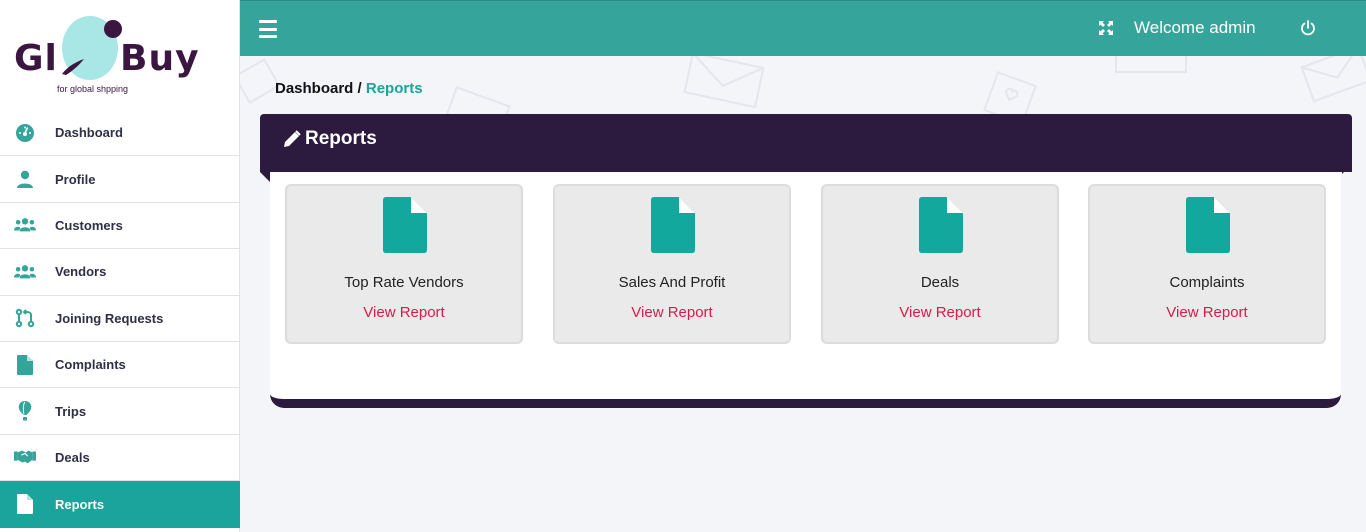  What do you see at coordinates (81, 272) in the screenshot?
I see `sidebar-item-label: Vendors` at bounding box center [81, 272].